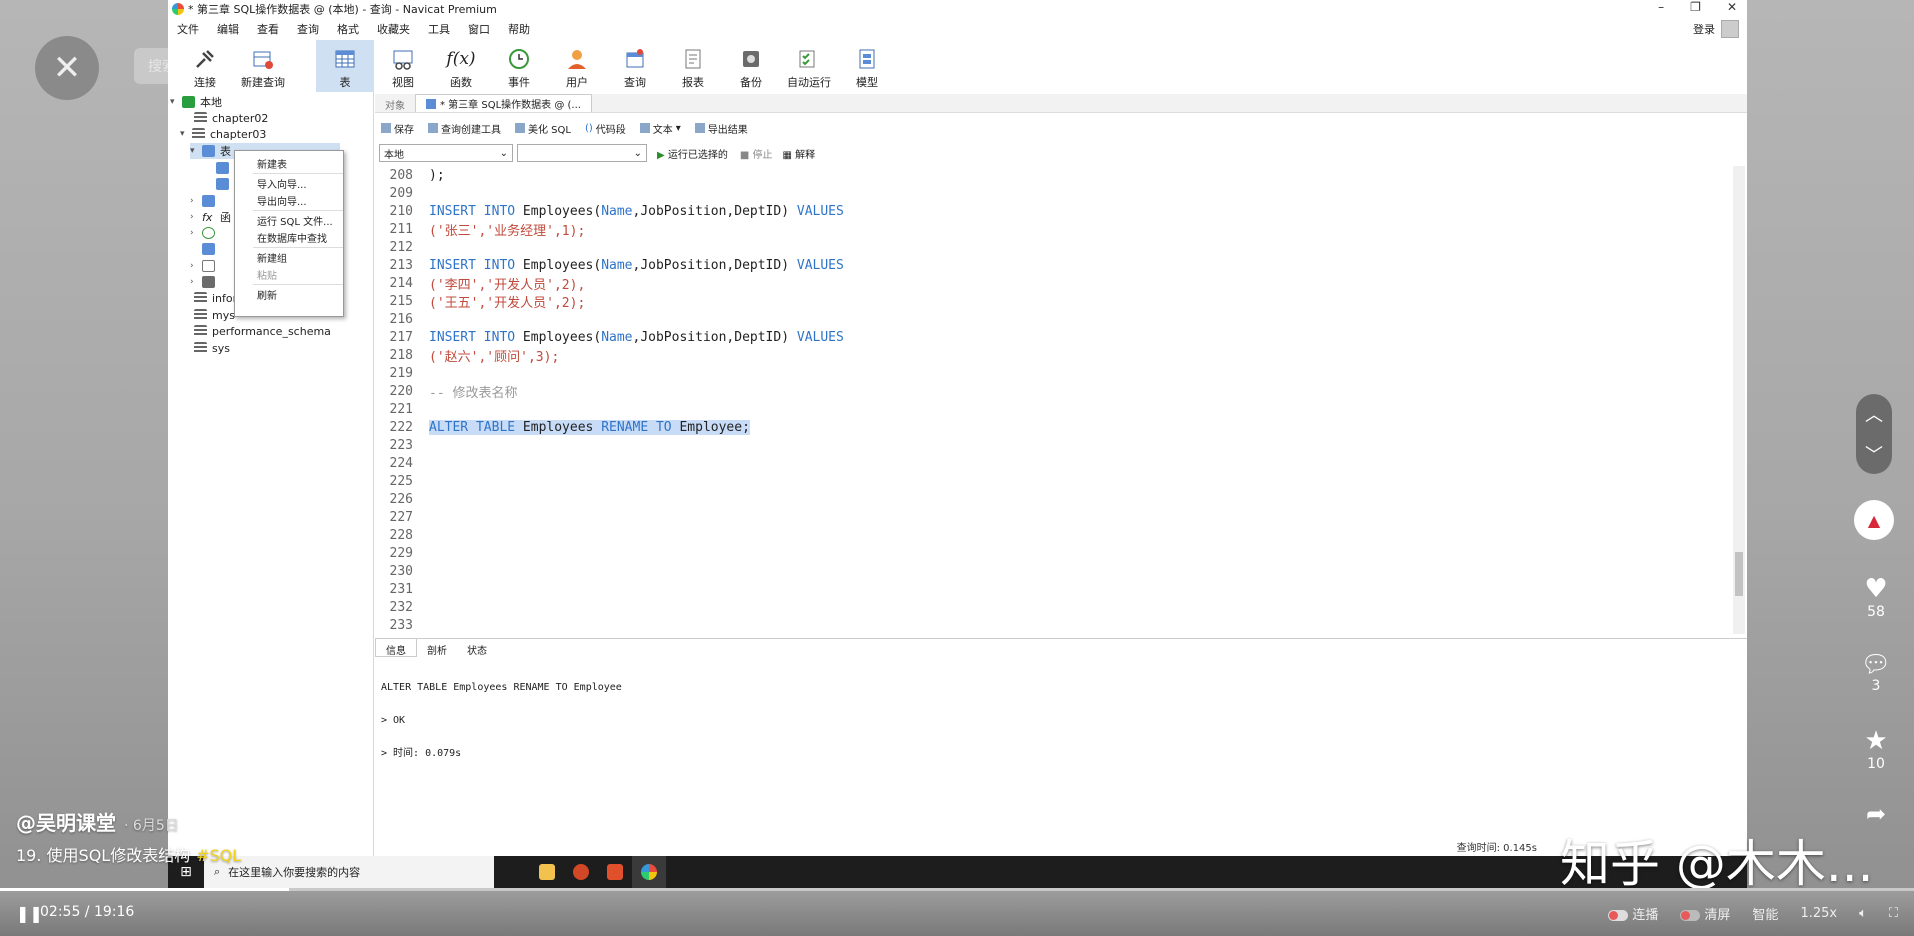 The width and height of the screenshot is (1914, 936). Describe the element at coordinates (1863, 913) in the screenshot. I see `volume-icon: 🔈︎` at that location.